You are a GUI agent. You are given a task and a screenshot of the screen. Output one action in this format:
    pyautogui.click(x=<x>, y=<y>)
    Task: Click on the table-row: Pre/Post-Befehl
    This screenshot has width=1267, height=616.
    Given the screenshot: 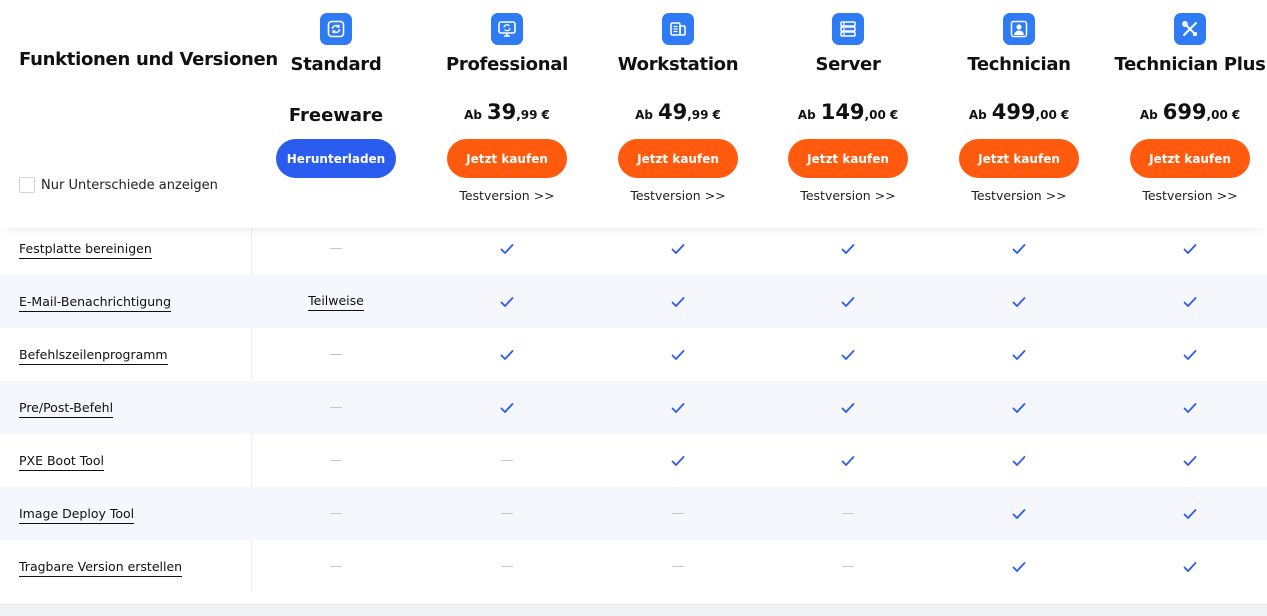 What is the action you would take?
    pyautogui.click(x=633, y=407)
    